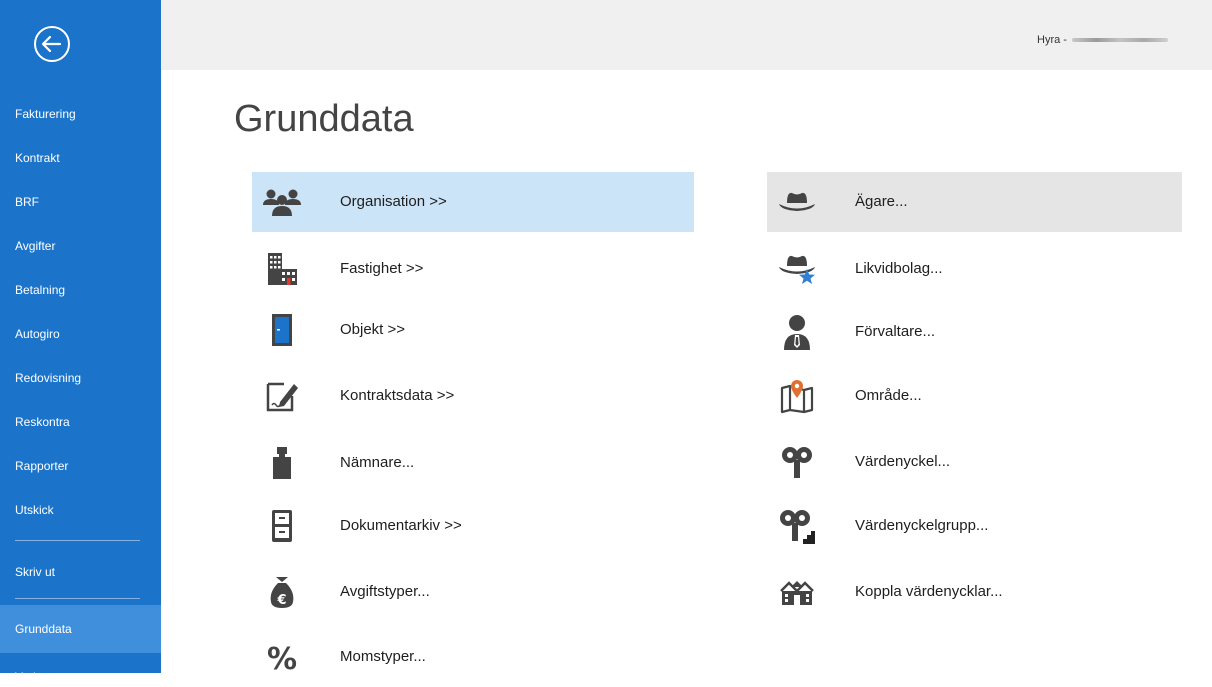  I want to click on money-bag-euro-icon: €, so click(282, 592).